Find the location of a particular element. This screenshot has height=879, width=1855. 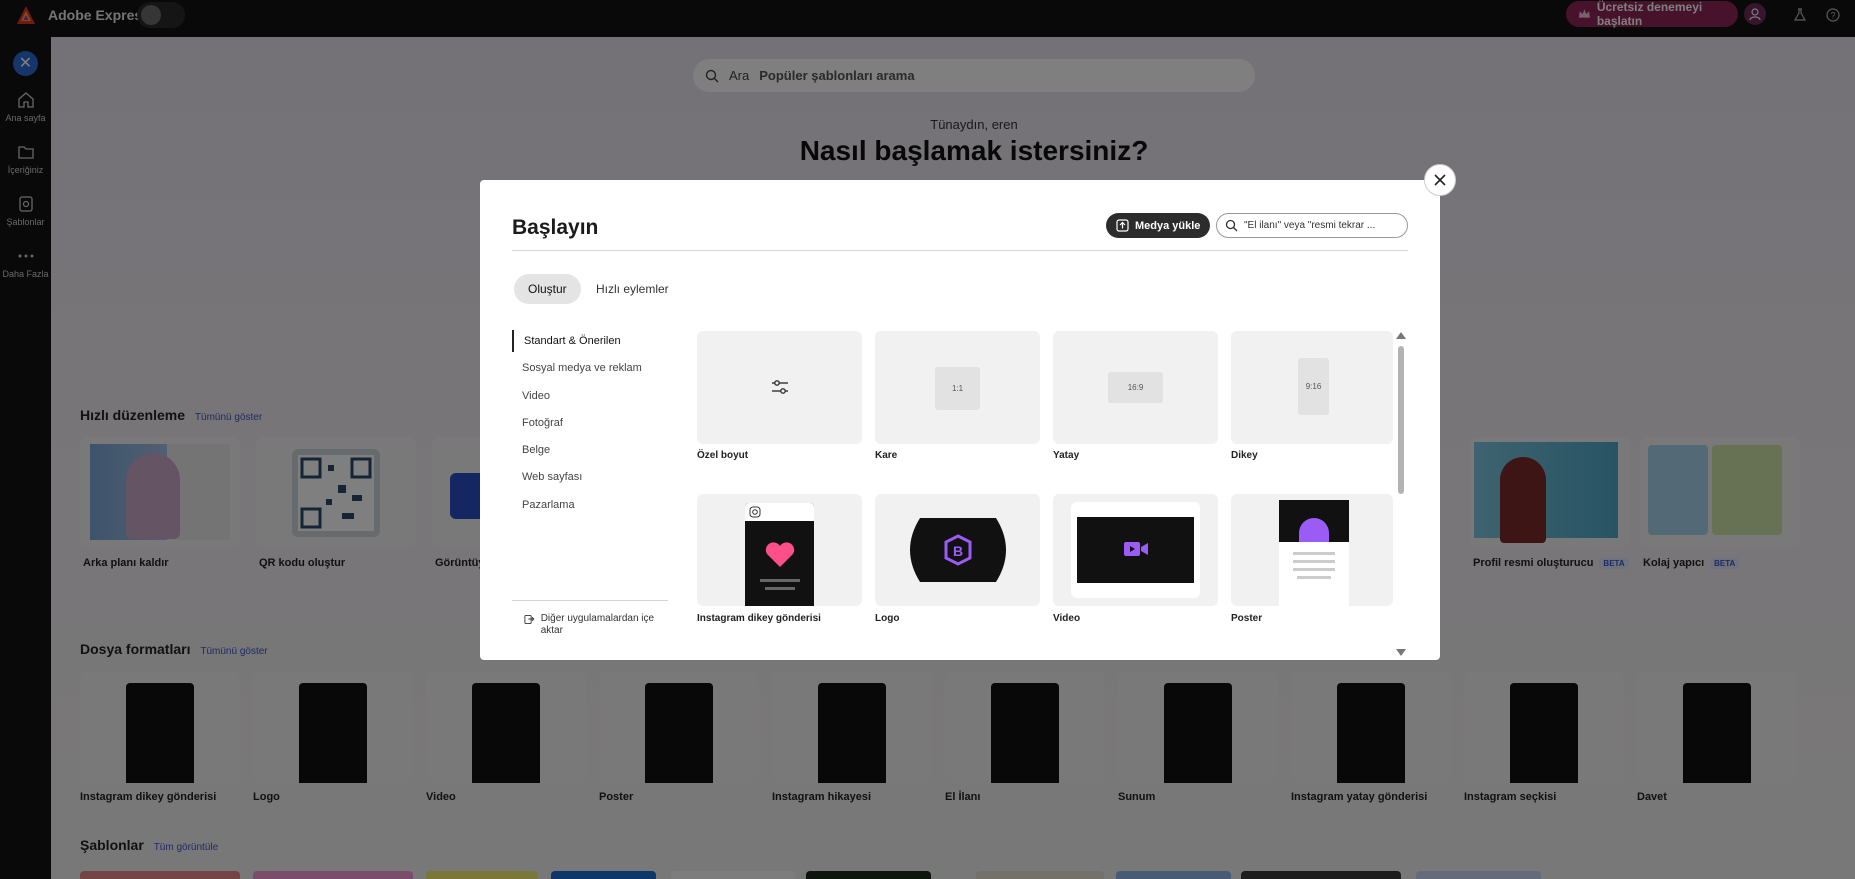

templates-see-all-link: Tüm görüntüle is located at coordinates (186, 847).